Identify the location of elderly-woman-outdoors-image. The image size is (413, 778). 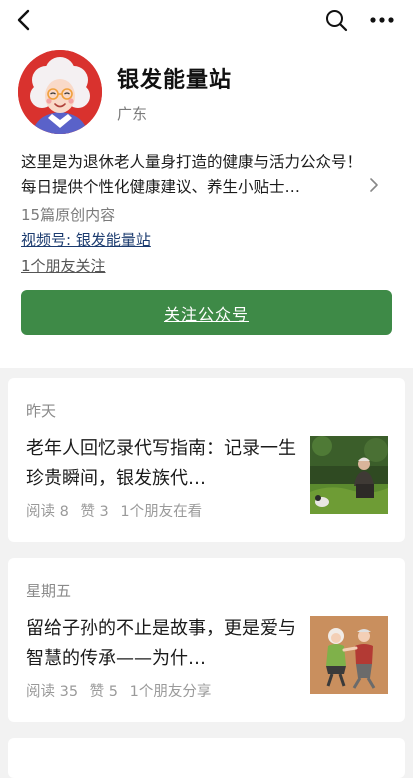
(349, 475).